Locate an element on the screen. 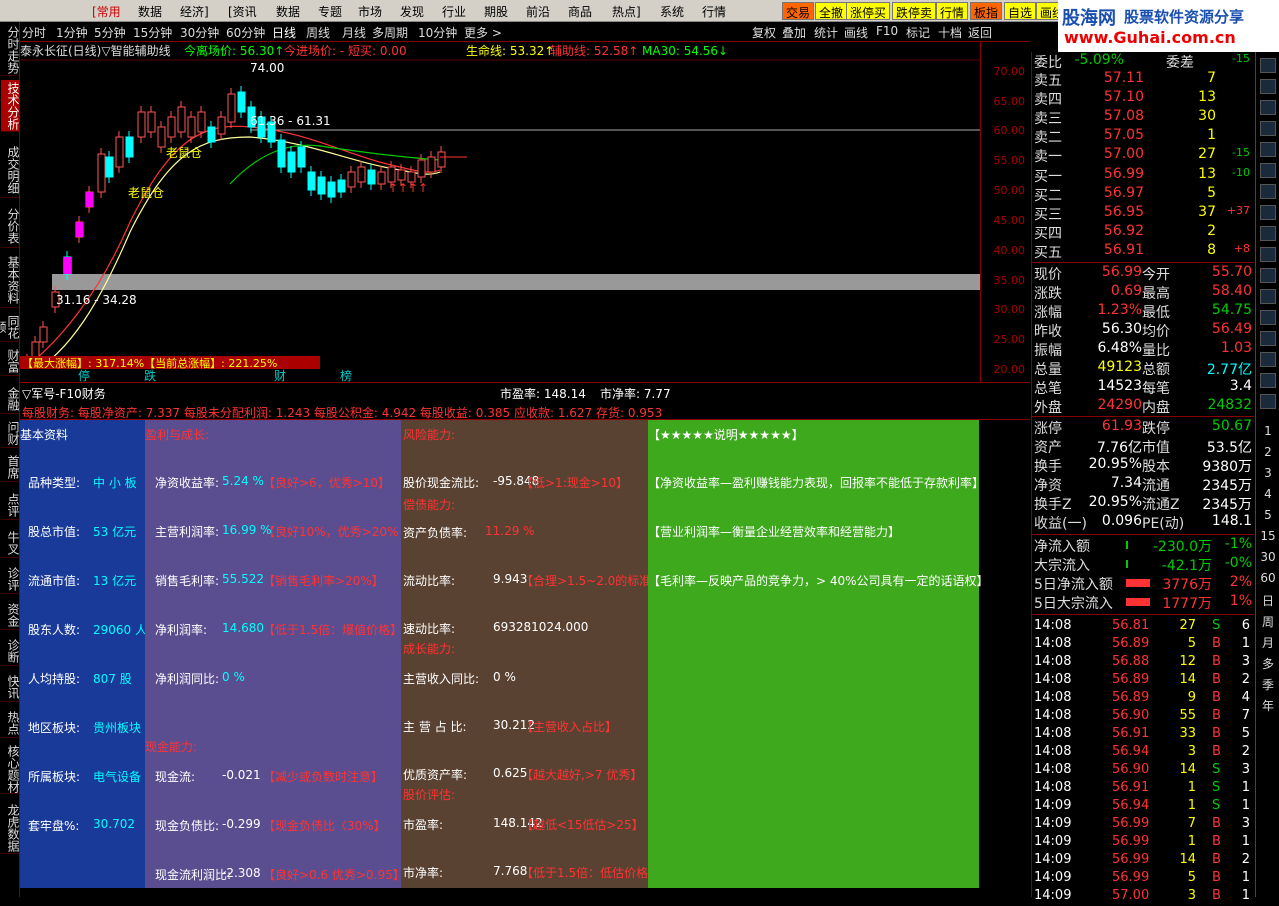 The width and height of the screenshot is (1279, 906). left-tab: 分时走势 is located at coordinates (10, 50).